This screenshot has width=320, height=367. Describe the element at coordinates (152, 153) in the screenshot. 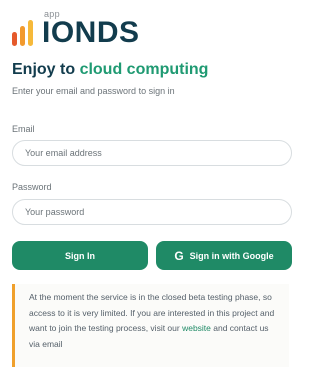

I see `email-field` at that location.